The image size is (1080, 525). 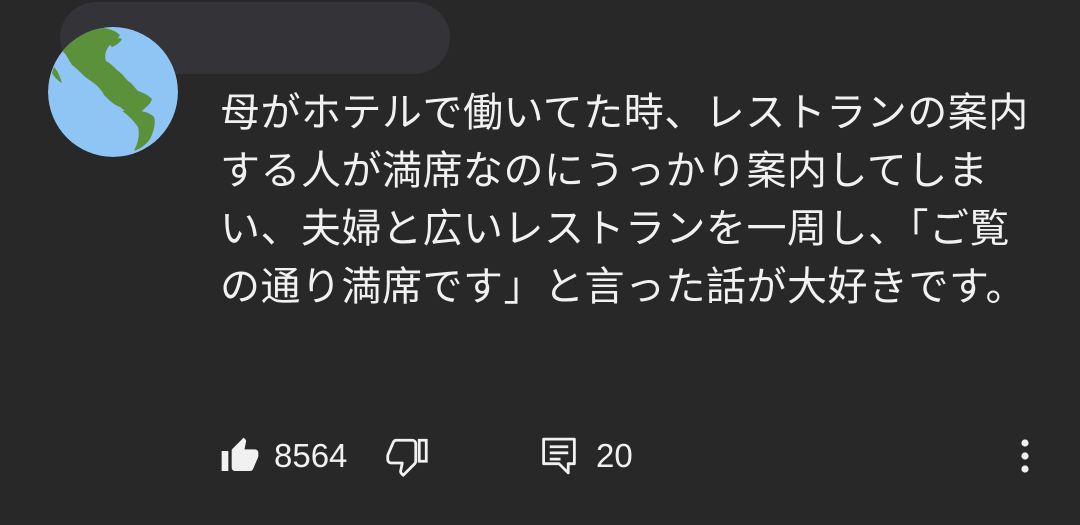 What do you see at coordinates (614, 455) in the screenshot?
I see `reply-count: 20` at bounding box center [614, 455].